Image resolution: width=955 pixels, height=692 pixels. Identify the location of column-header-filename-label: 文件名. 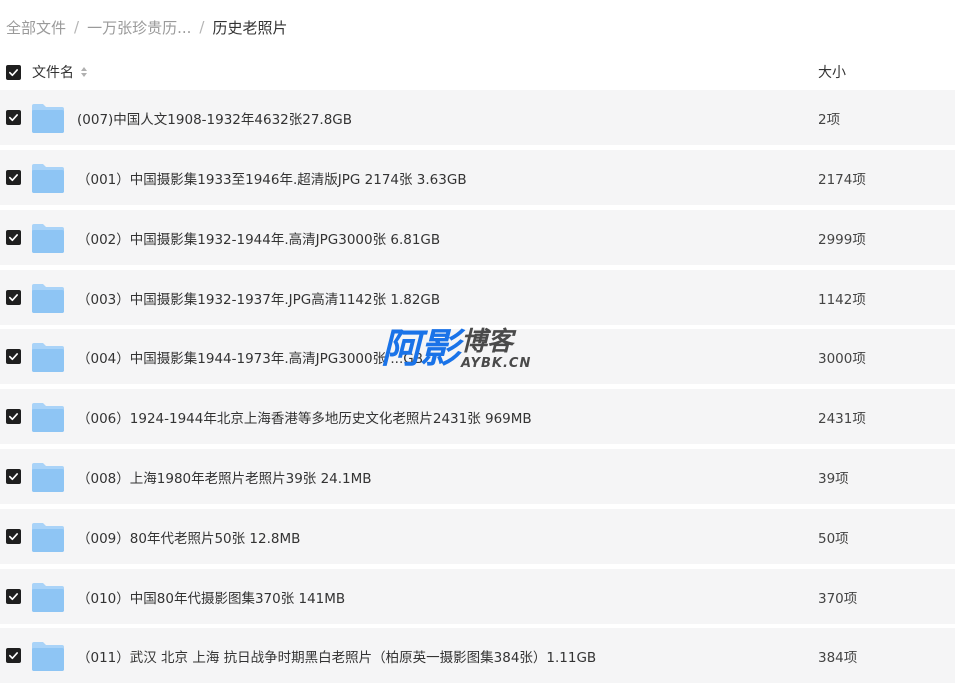
(53, 73).